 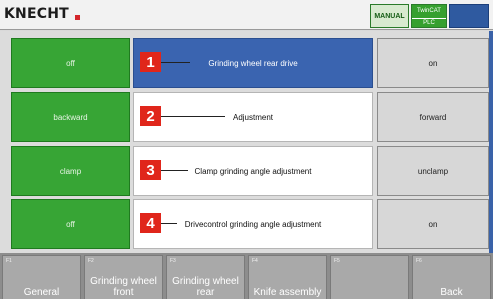 I want to click on row4-function-field: Drivecontrol grinding angle adjustment, so click(x=253, y=224).